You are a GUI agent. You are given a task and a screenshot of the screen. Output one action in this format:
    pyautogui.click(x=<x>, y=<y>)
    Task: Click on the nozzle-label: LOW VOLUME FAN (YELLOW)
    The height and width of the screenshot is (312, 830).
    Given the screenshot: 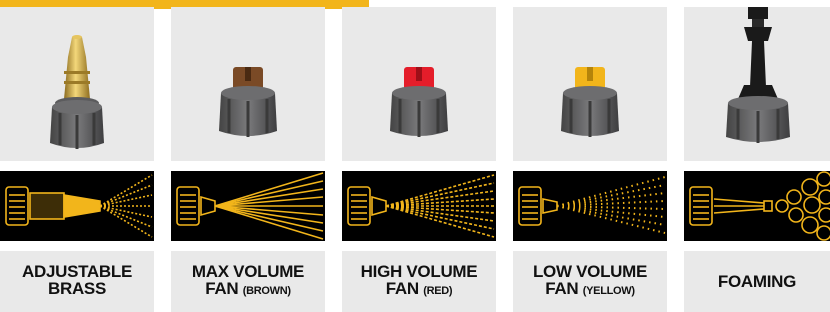 What is the action you would take?
    pyautogui.click(x=590, y=281)
    